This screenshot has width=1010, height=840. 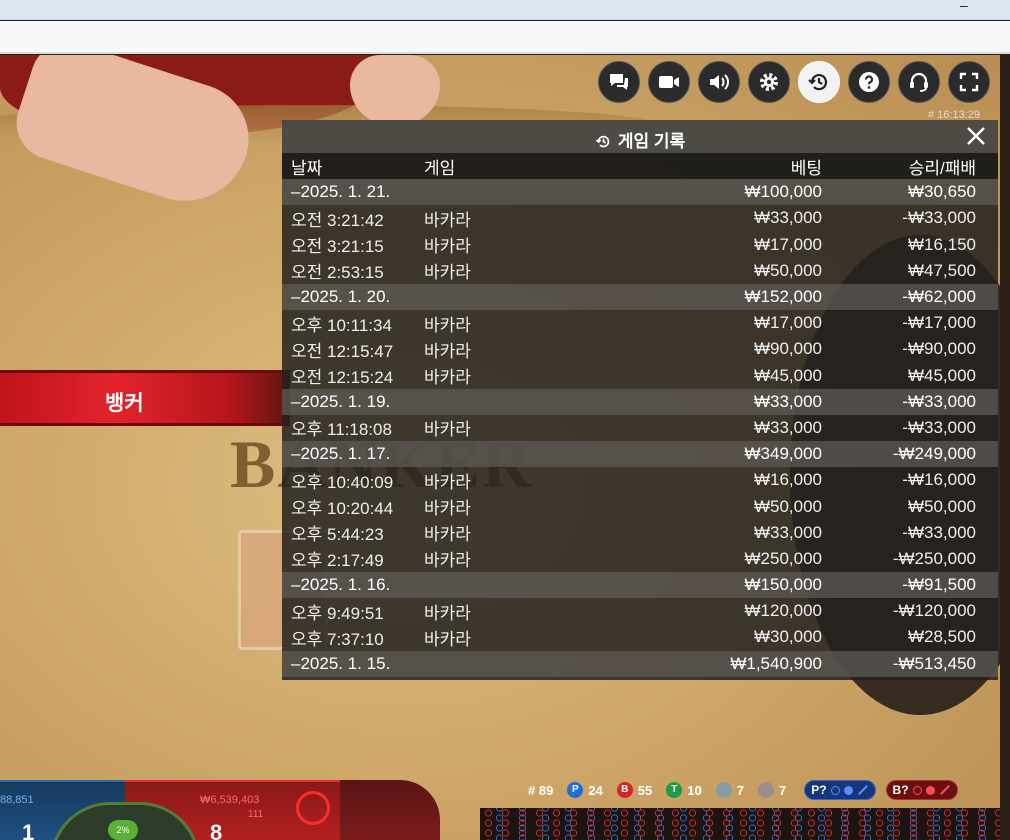 What do you see at coordinates (640, 506) in the screenshot?
I see `table-row: 오후 10:20:44 바카라 ₩50,000 ₩50,000` at bounding box center [640, 506].